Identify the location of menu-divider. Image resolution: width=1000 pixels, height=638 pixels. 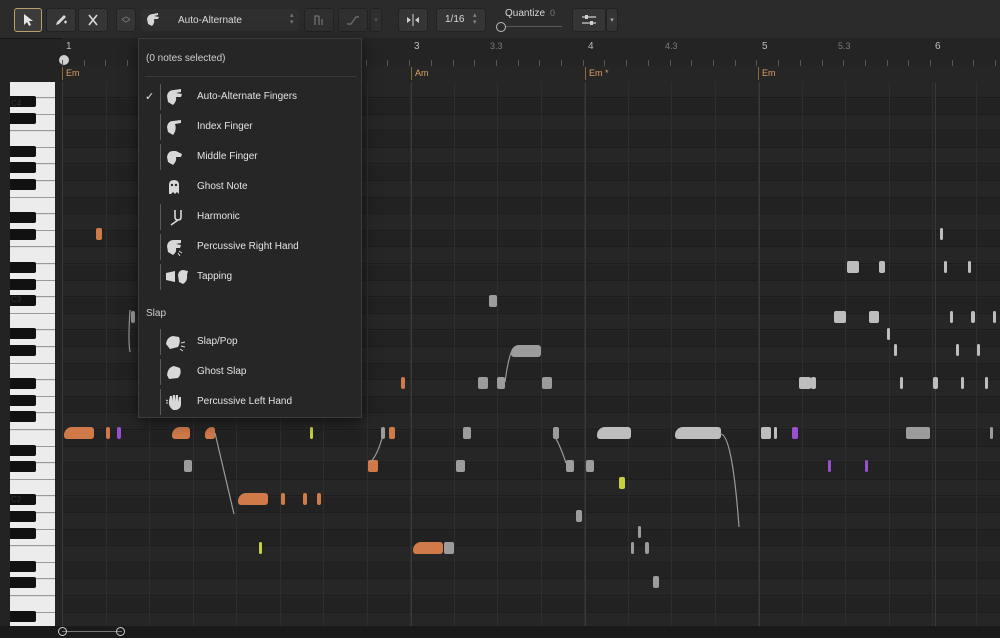
(251, 76).